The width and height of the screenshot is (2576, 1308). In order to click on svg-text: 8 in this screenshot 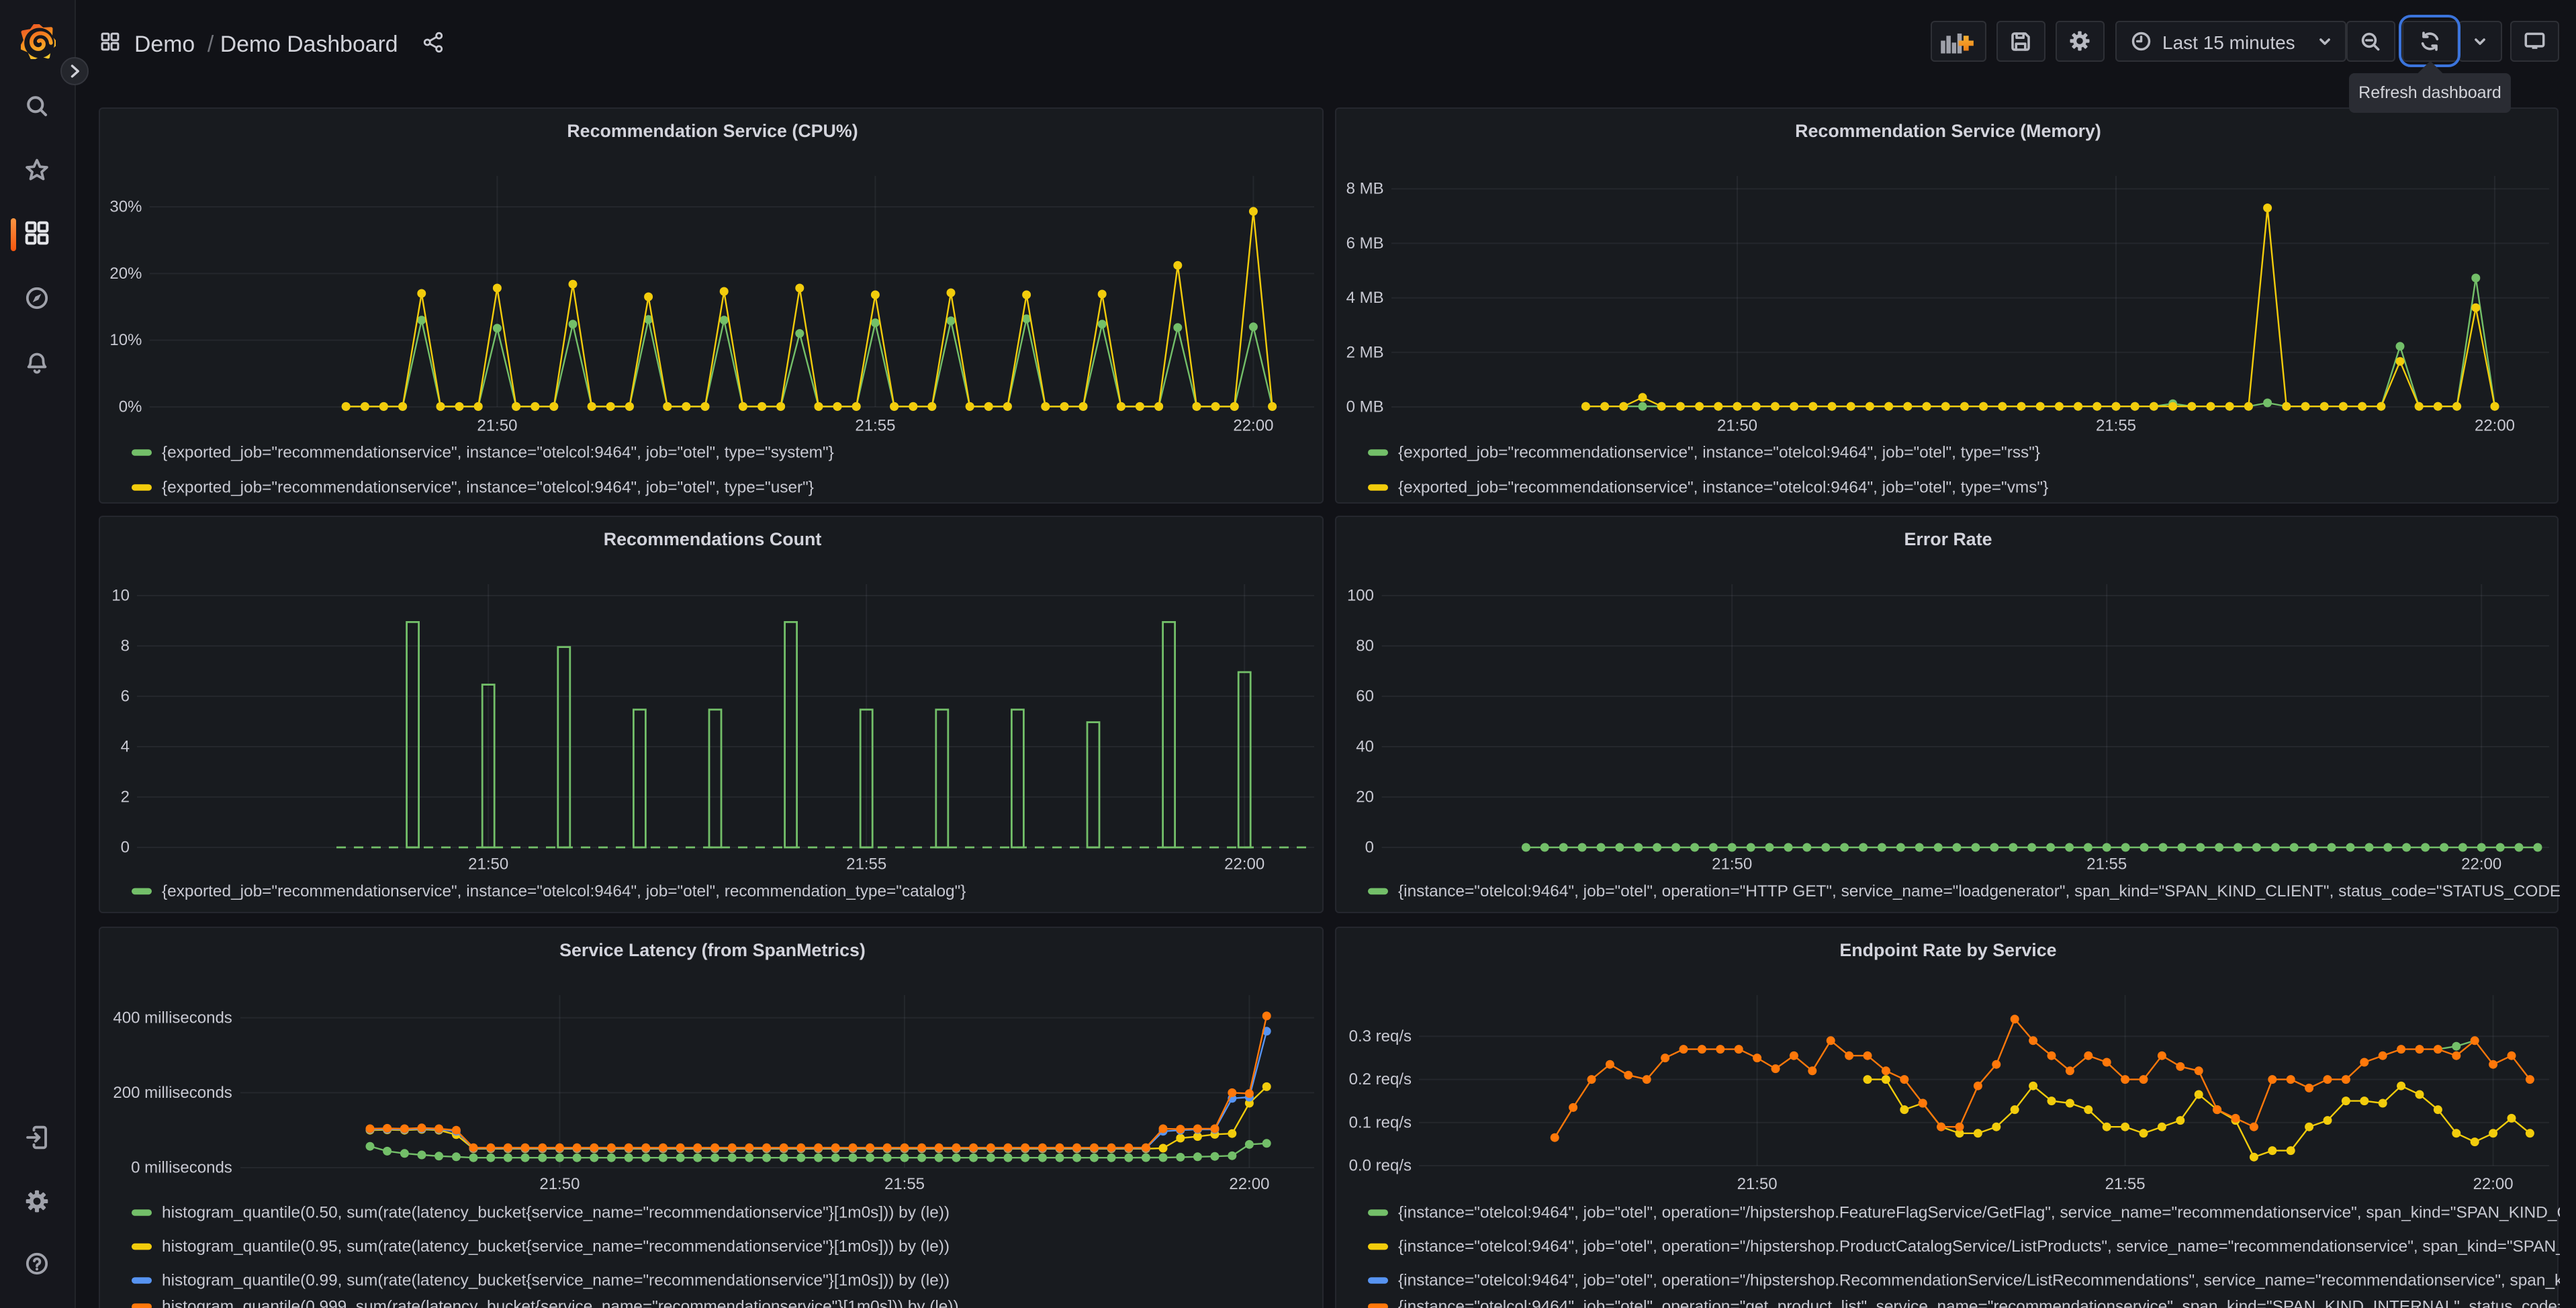, I will do `click(125, 646)`.